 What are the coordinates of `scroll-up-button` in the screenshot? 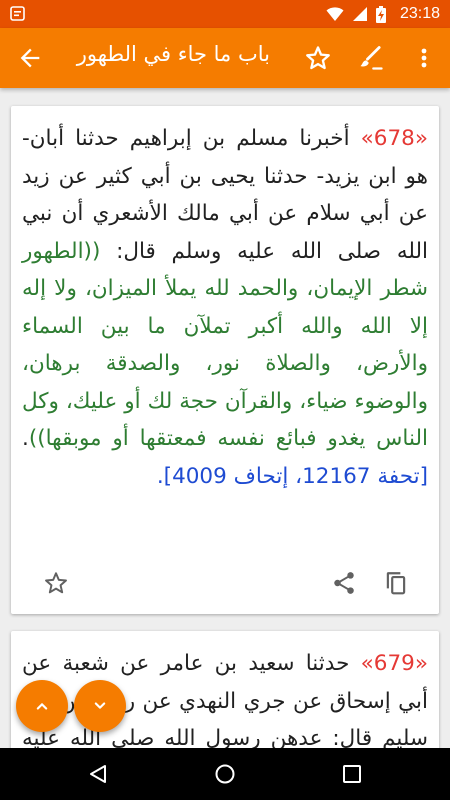 It's located at (42, 706).